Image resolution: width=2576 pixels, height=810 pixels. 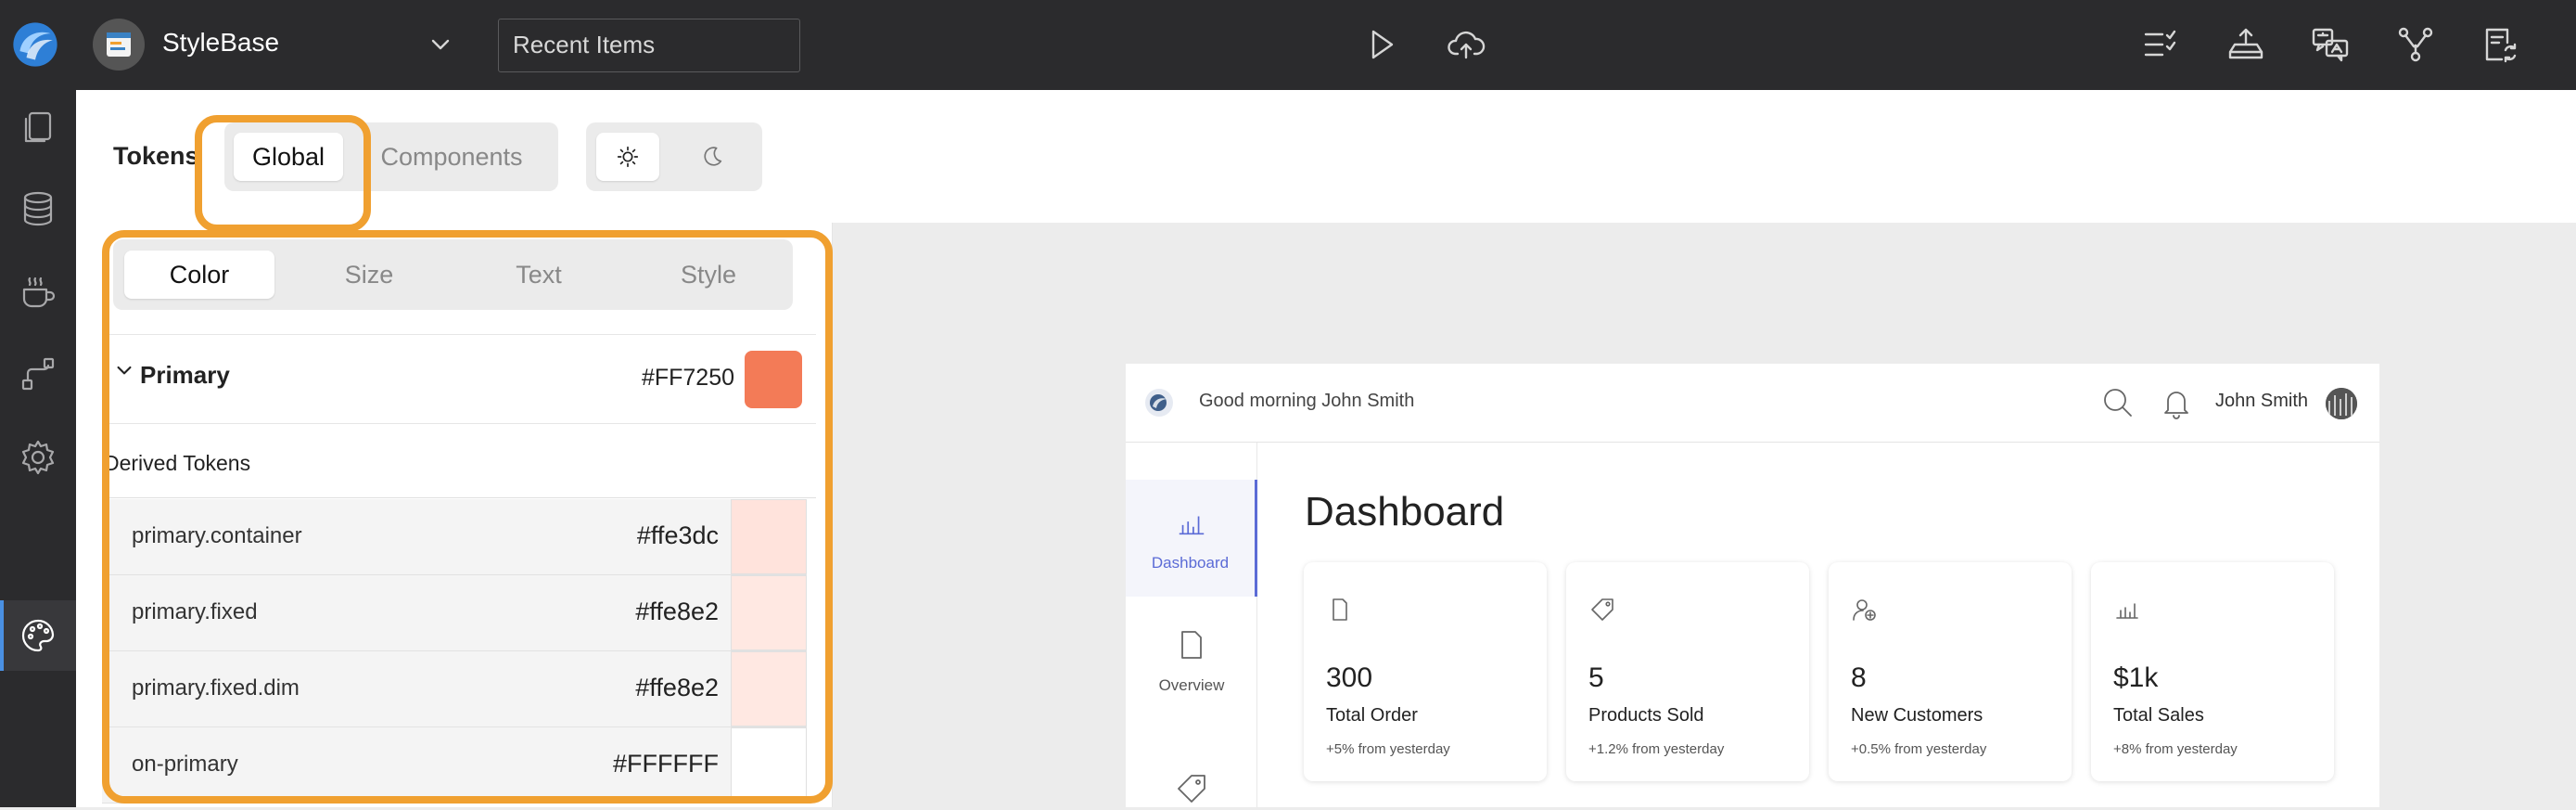 I want to click on palette-icon, so click(x=38, y=636).